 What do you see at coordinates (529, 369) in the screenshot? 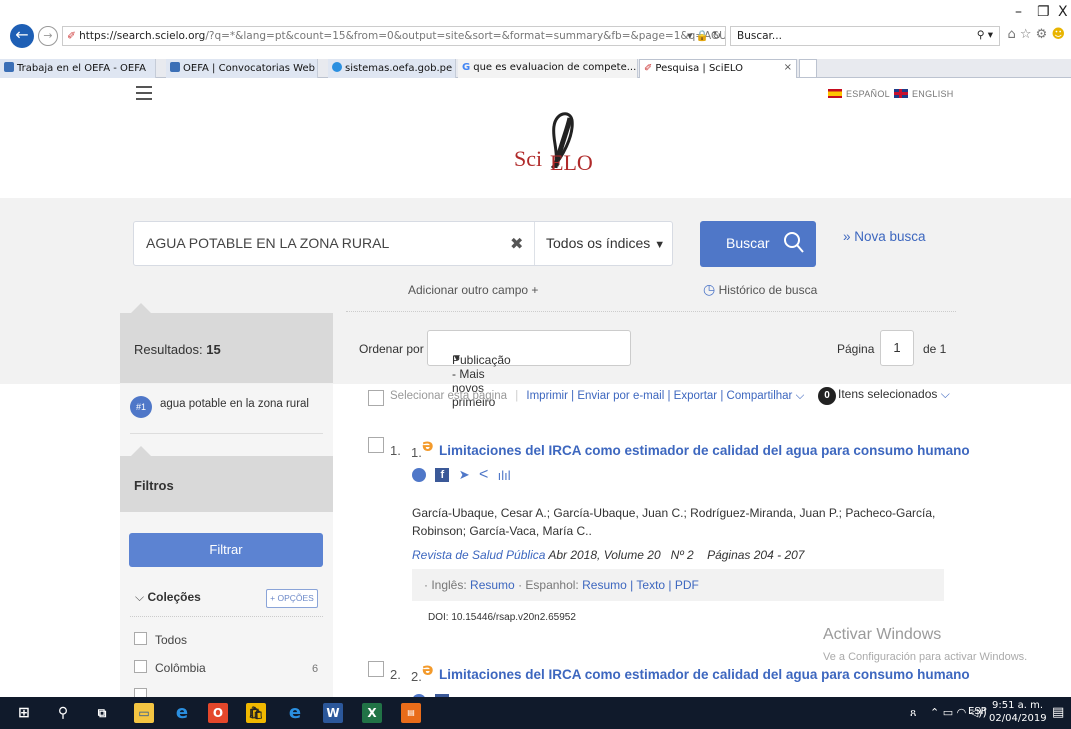
I see `sort-select: Publicação - Mais novos primeiro ▼` at bounding box center [529, 369].